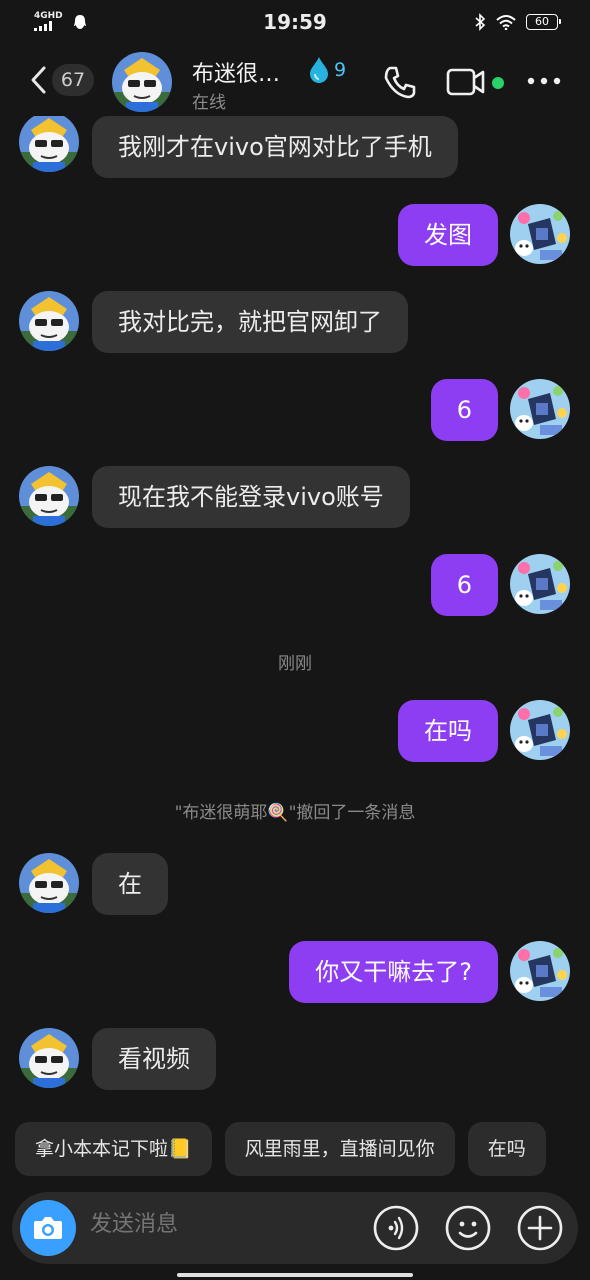 Image resolution: width=590 pixels, height=1280 pixels. Describe the element at coordinates (448, 235) in the screenshot. I see `message-bubble: 发图` at that location.